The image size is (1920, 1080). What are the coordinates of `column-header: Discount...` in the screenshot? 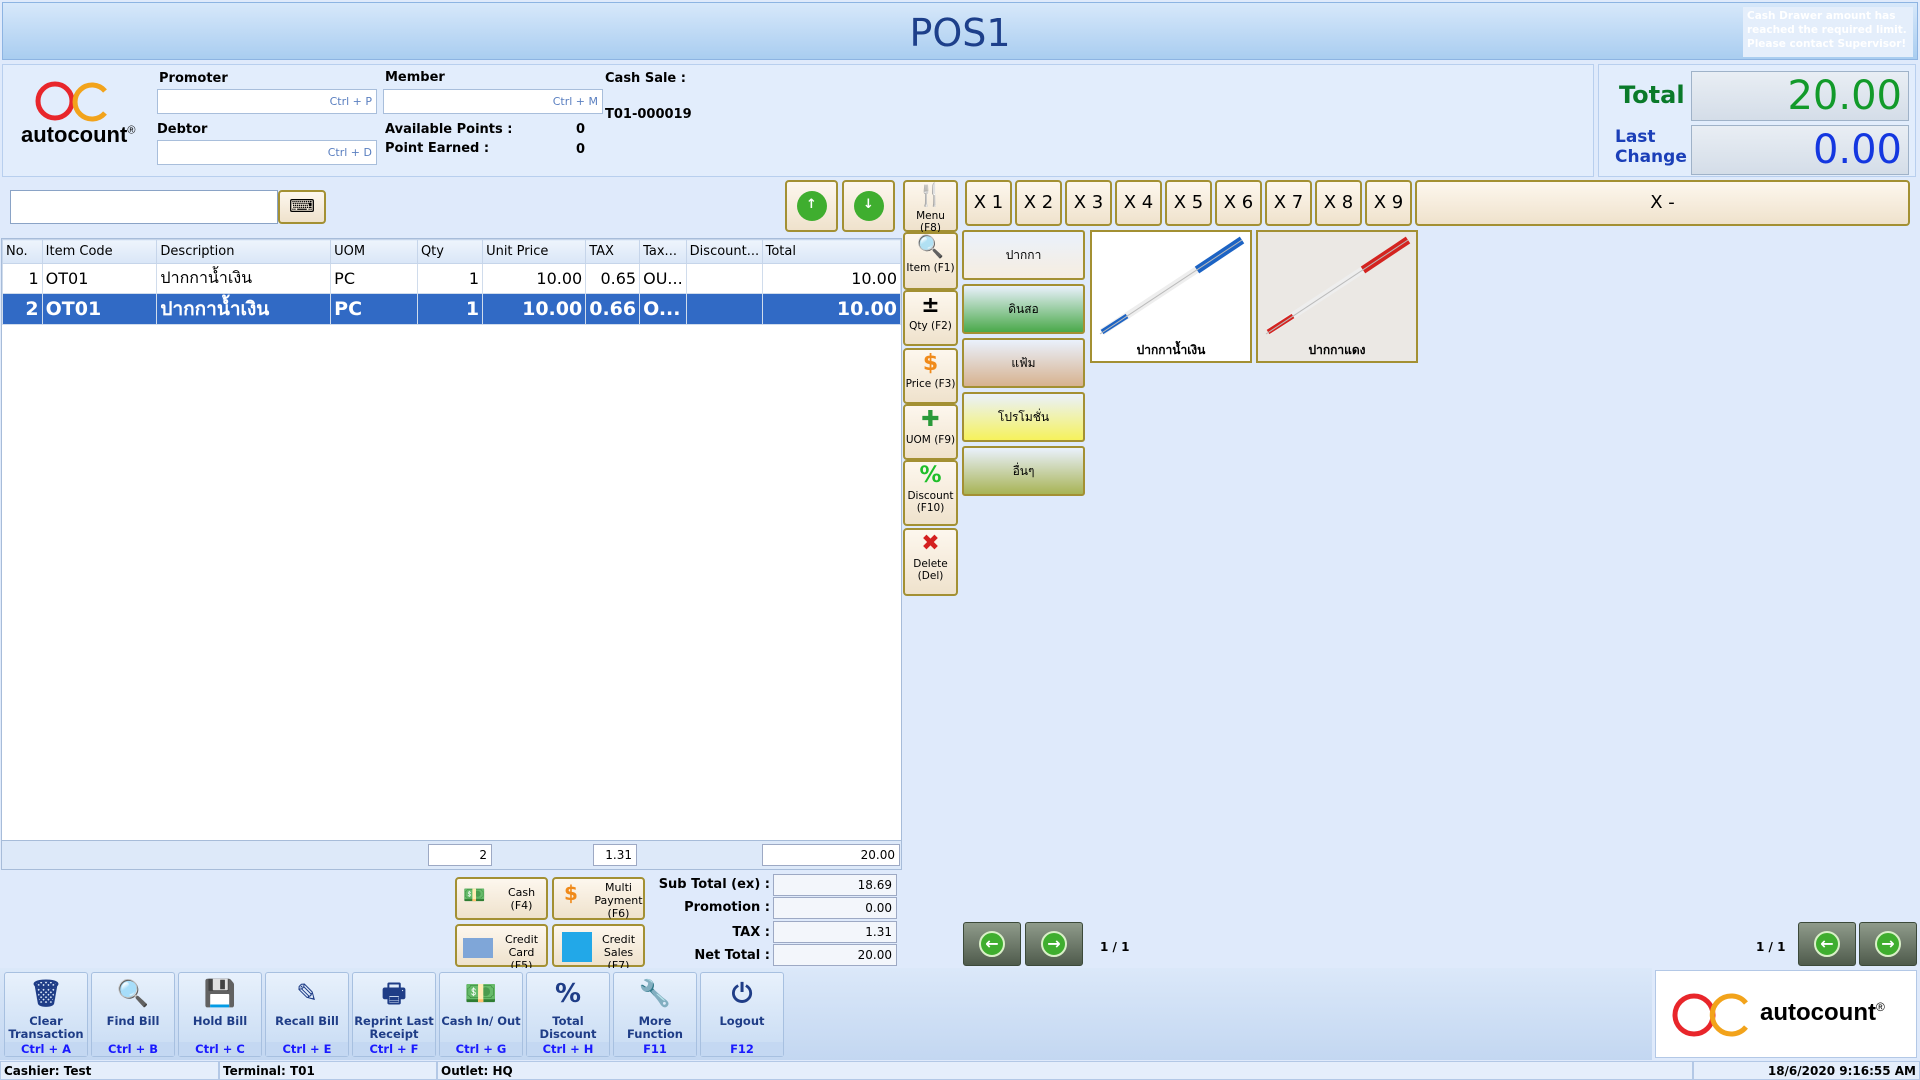 It's located at (724, 251).